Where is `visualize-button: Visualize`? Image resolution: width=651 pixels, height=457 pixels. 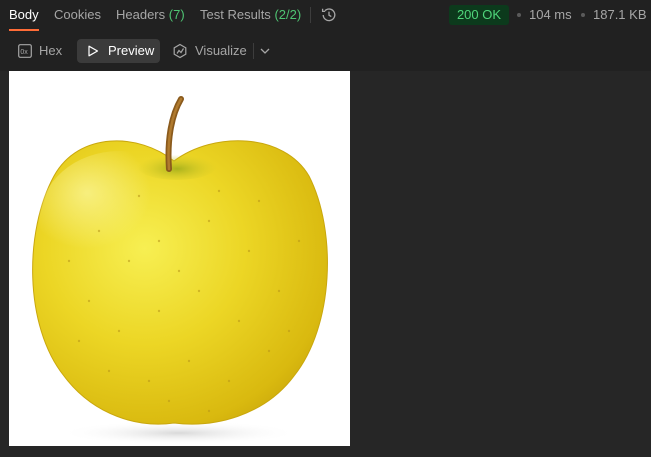 visualize-button: Visualize is located at coordinates (208, 51).